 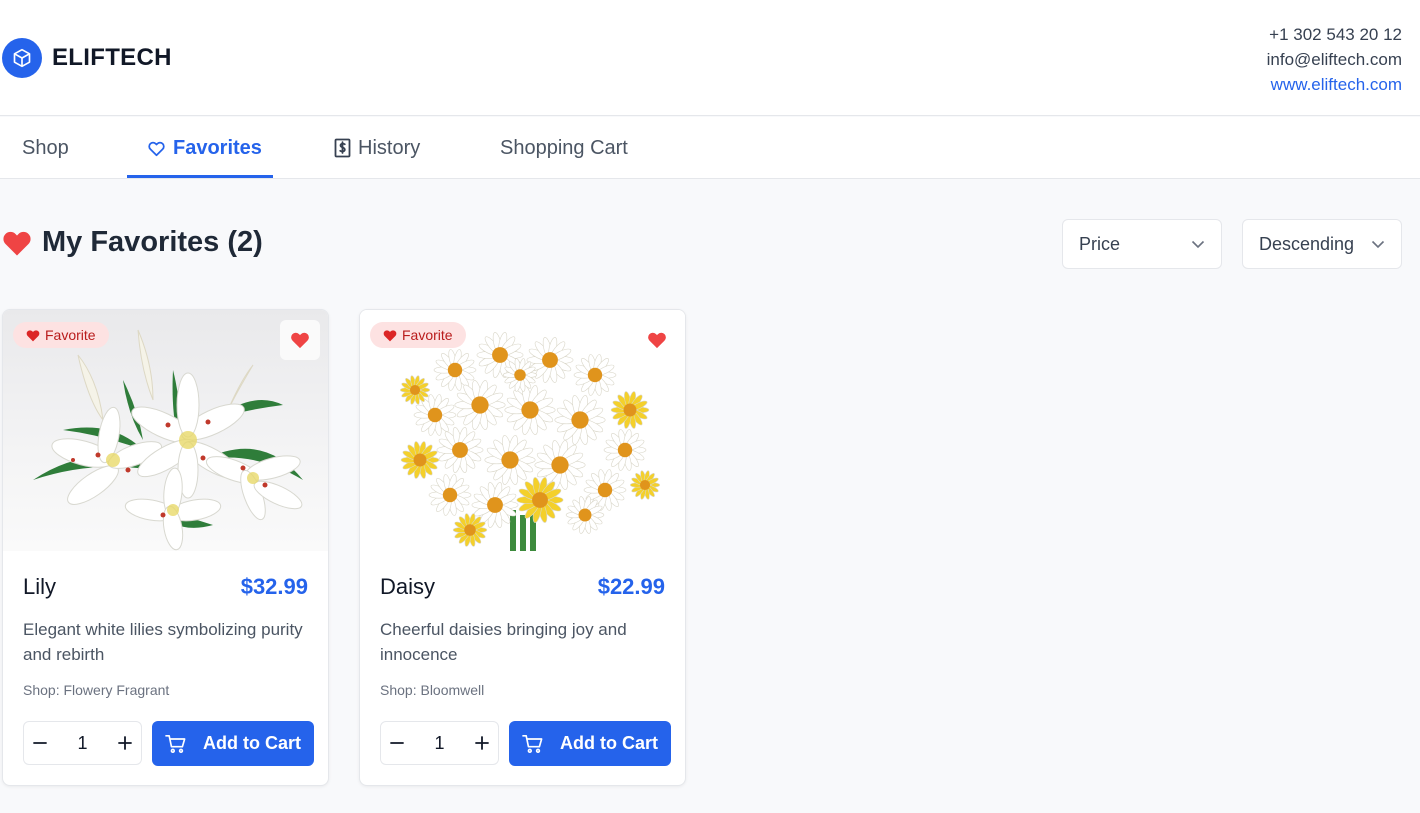 I want to click on tab-label: Favorites, so click(x=217, y=147).